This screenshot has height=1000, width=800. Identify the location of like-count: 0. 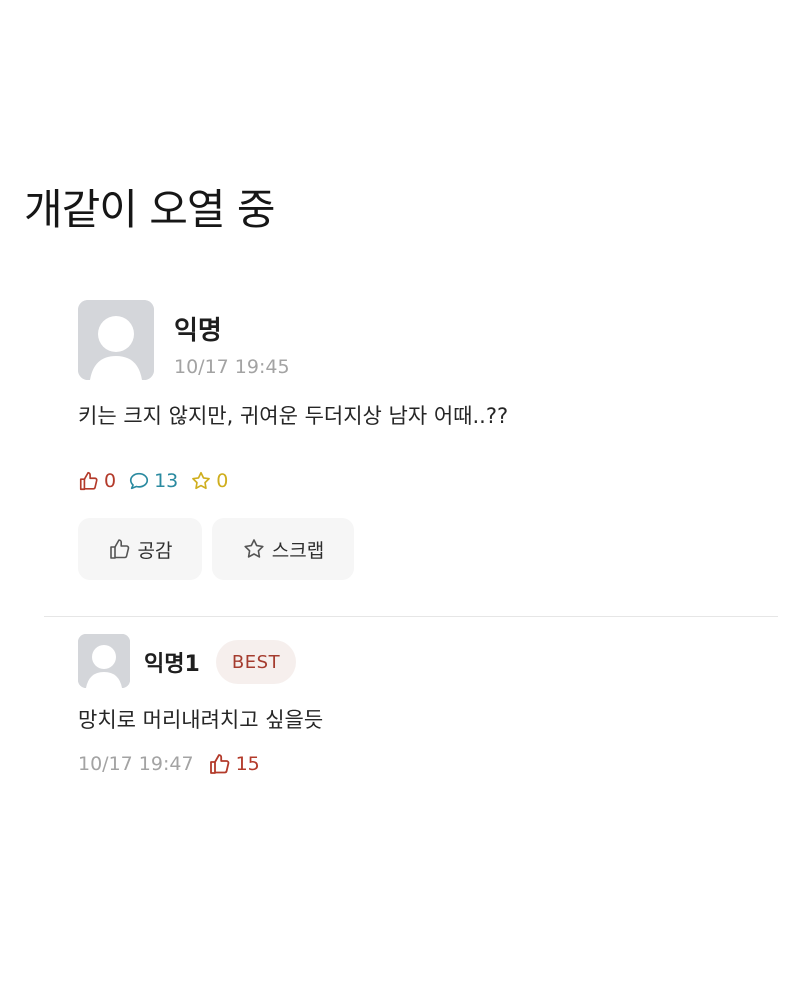
(97, 481).